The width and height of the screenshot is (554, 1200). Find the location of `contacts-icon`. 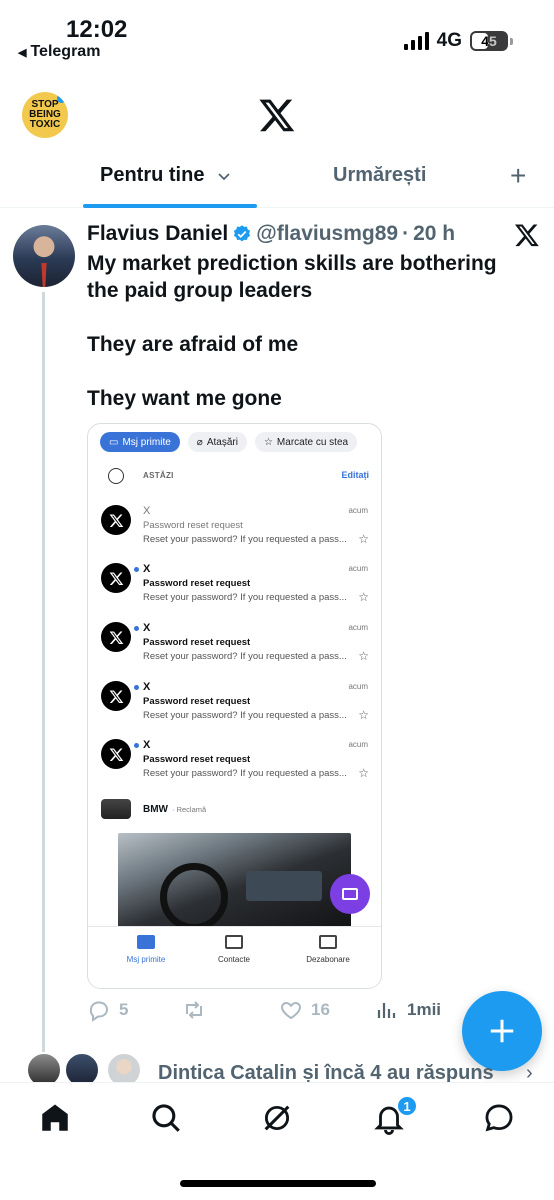

contacts-icon is located at coordinates (234, 942).